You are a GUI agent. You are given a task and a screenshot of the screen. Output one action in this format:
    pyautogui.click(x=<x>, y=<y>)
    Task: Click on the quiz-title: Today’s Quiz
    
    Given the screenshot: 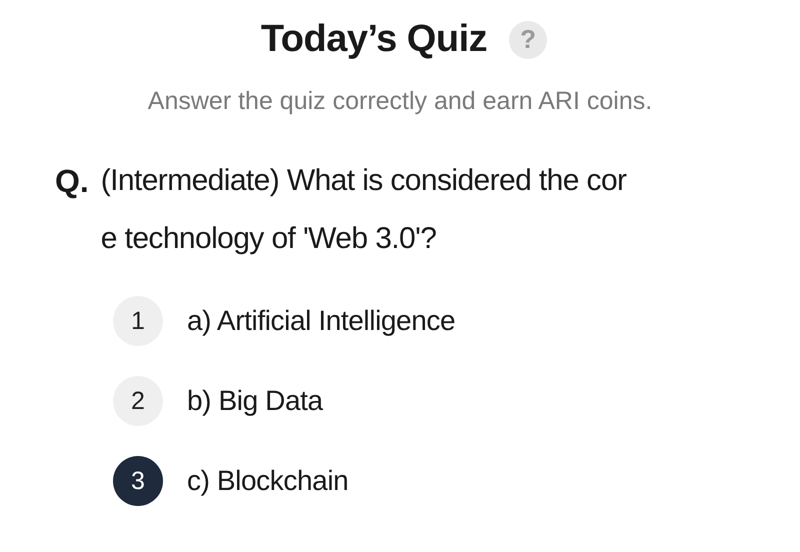 What is the action you would take?
    pyautogui.click(x=374, y=39)
    